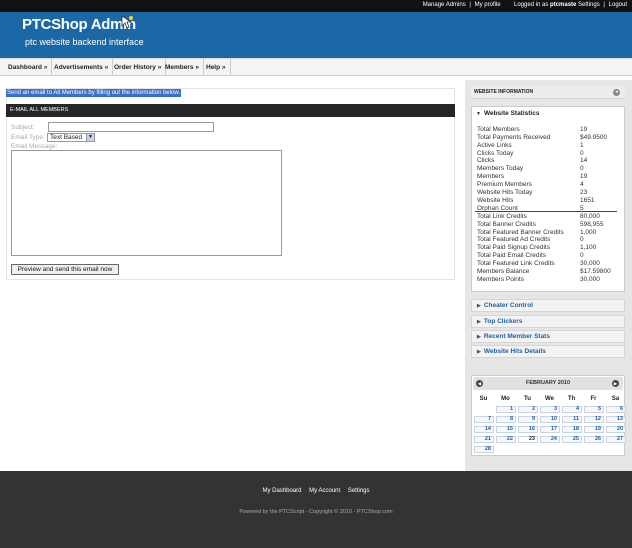 This screenshot has height=548, width=632. I want to click on calendar-day: 21, so click(484, 439).